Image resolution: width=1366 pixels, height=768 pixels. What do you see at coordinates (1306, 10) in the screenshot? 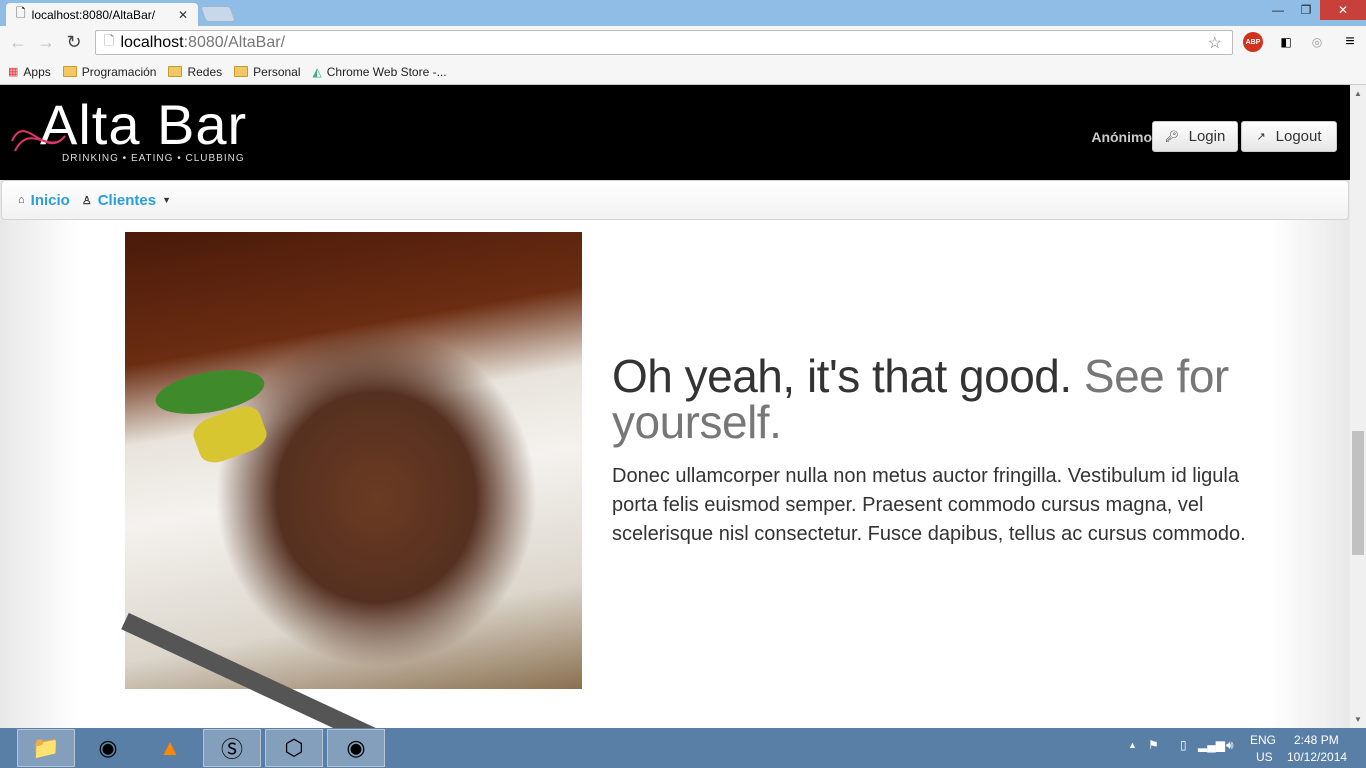
I see `restore-button: ❐` at bounding box center [1306, 10].